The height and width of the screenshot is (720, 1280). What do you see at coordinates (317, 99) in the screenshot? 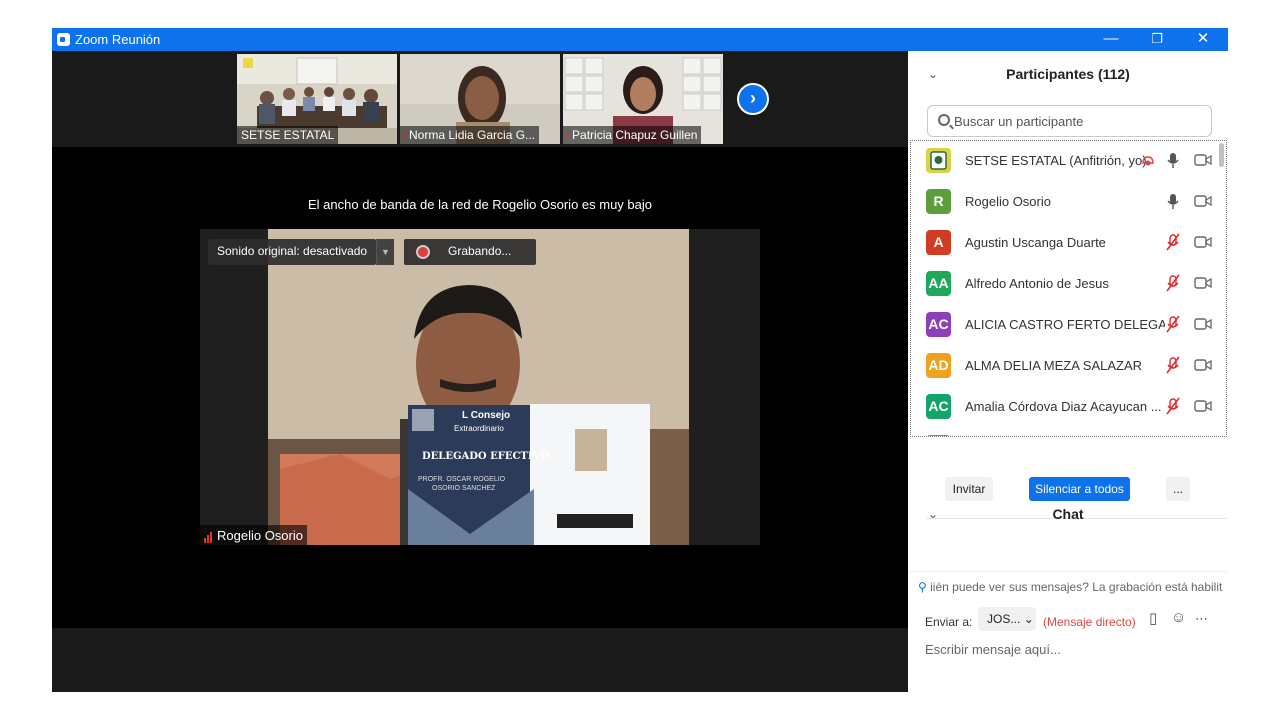
I see `thumbnail-video: SETSE ESTATAL` at bounding box center [317, 99].